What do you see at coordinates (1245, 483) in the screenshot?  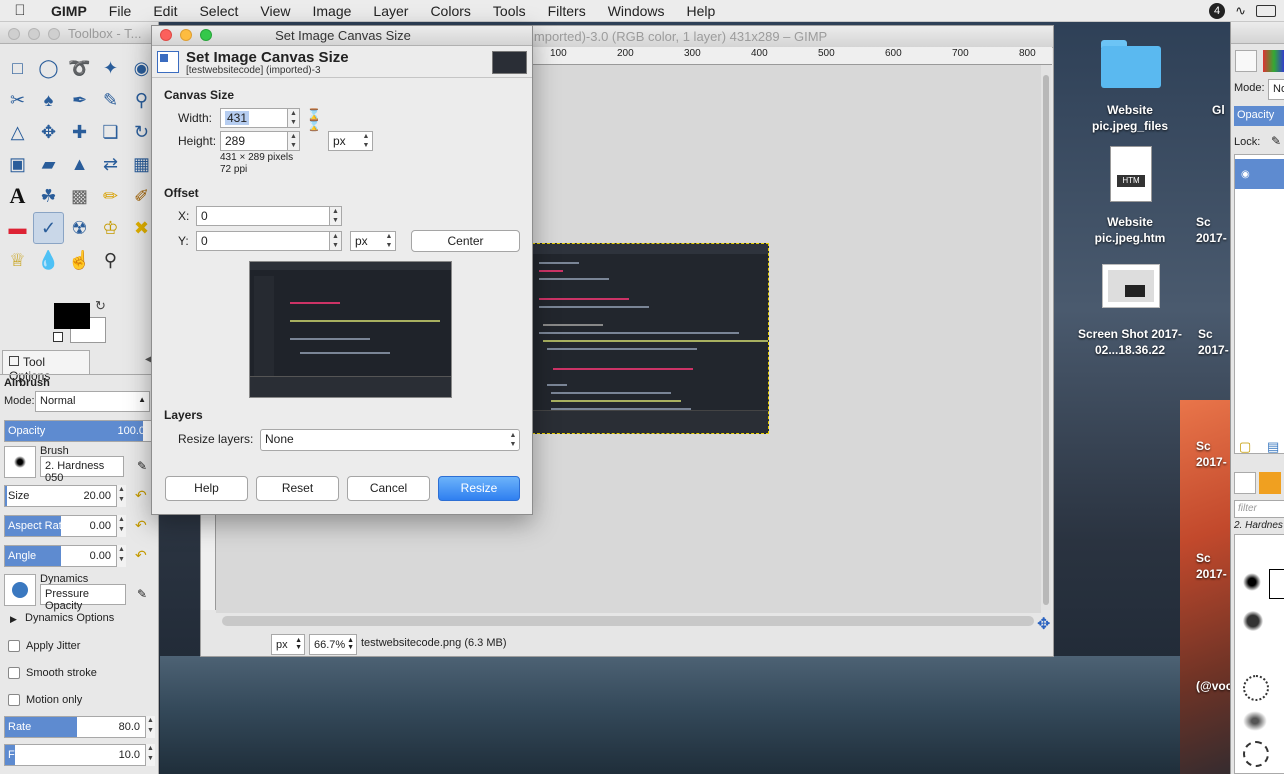 I see `brushes-tab-icon` at bounding box center [1245, 483].